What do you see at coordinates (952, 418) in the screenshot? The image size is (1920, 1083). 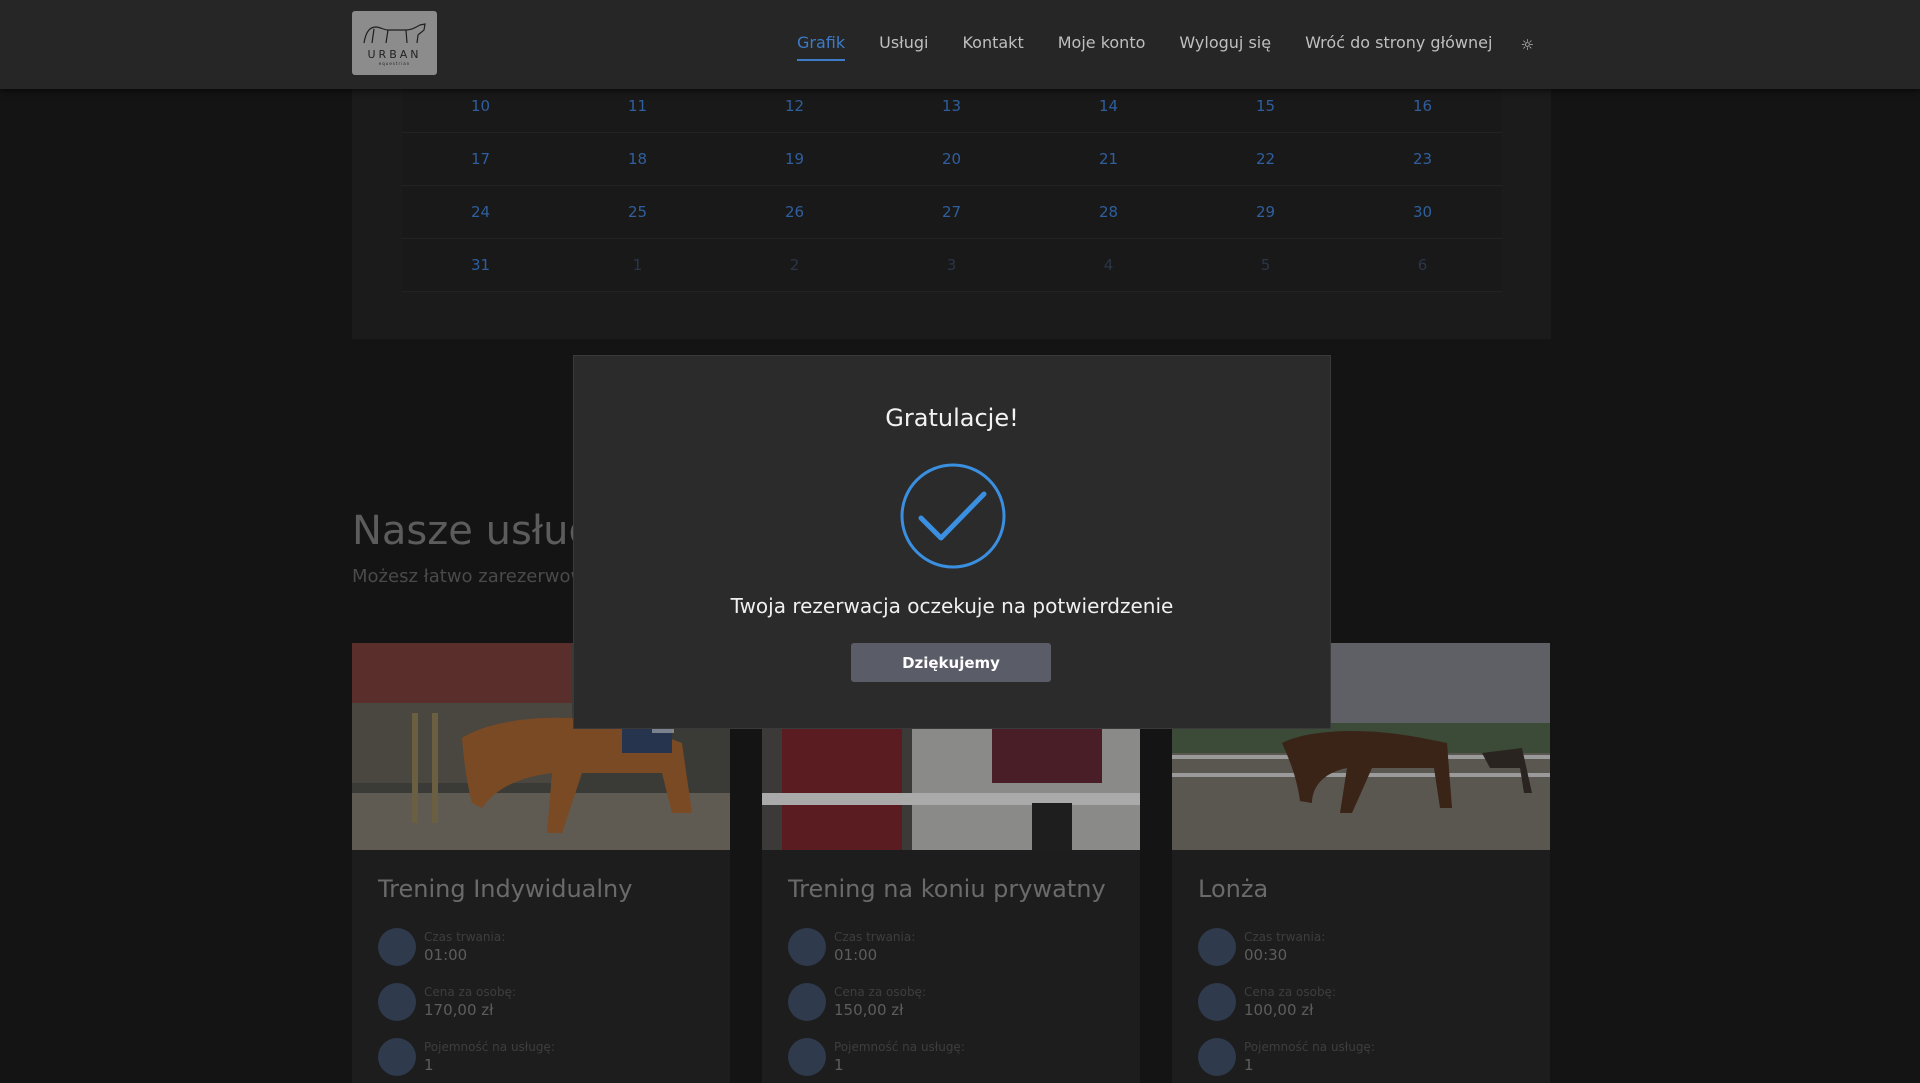 I see `modal-title: Gratulacje!` at bounding box center [952, 418].